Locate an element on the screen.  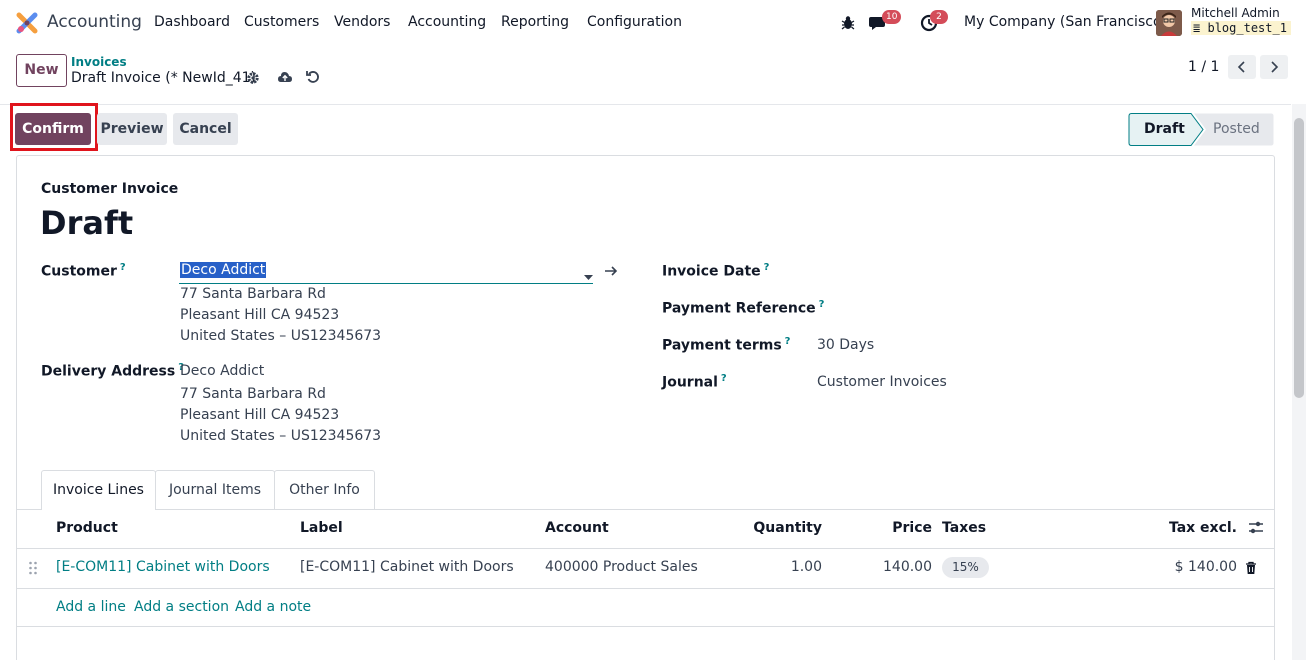
tab-invoice-lines: Invoice Lines is located at coordinates (98, 490).